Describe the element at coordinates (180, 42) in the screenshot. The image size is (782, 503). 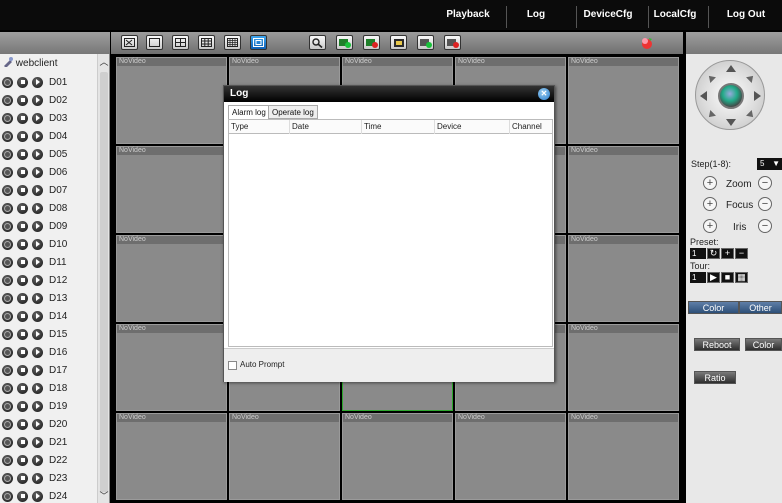
I see `layout-4-button` at that location.